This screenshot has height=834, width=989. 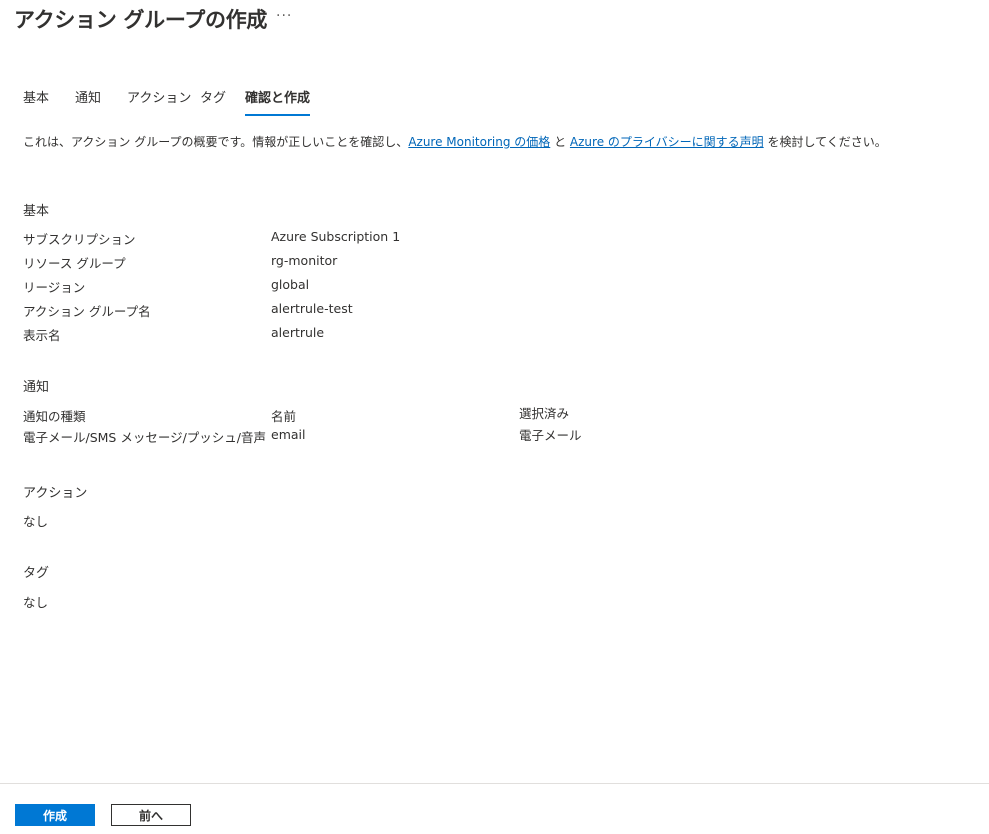 What do you see at coordinates (550, 435) in the screenshot?
I see `notification-selected-value: 電子メール` at bounding box center [550, 435].